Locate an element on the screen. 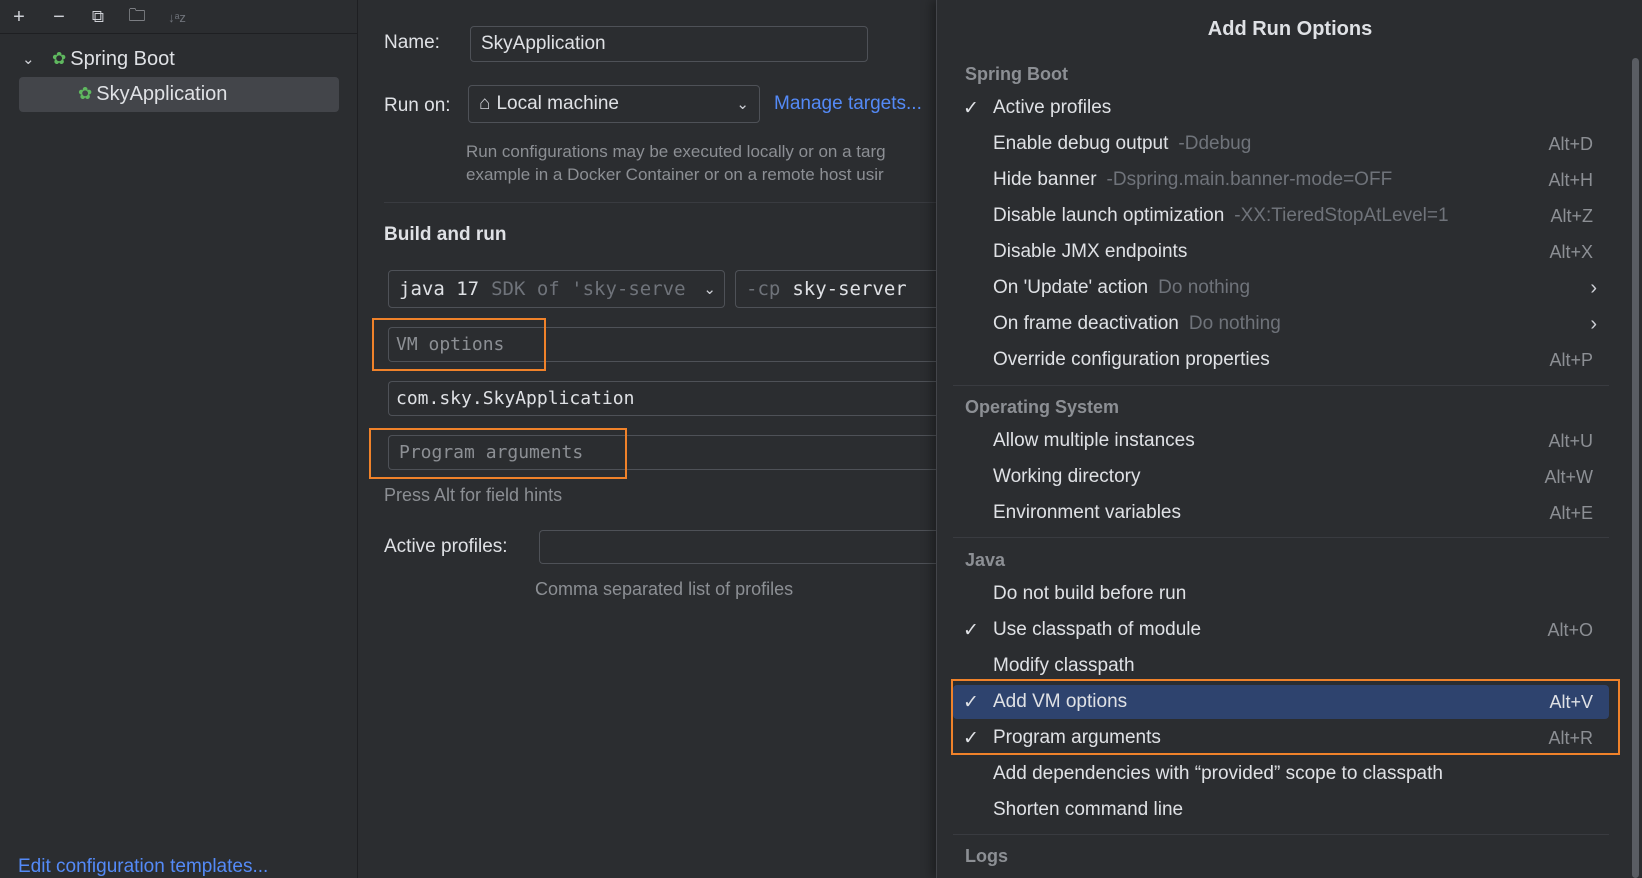  add-icon: + is located at coordinates (19, 17).